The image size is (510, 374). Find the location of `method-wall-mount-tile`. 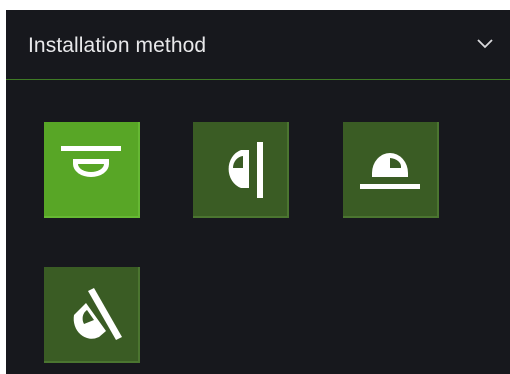

method-wall-mount-tile is located at coordinates (241, 170).